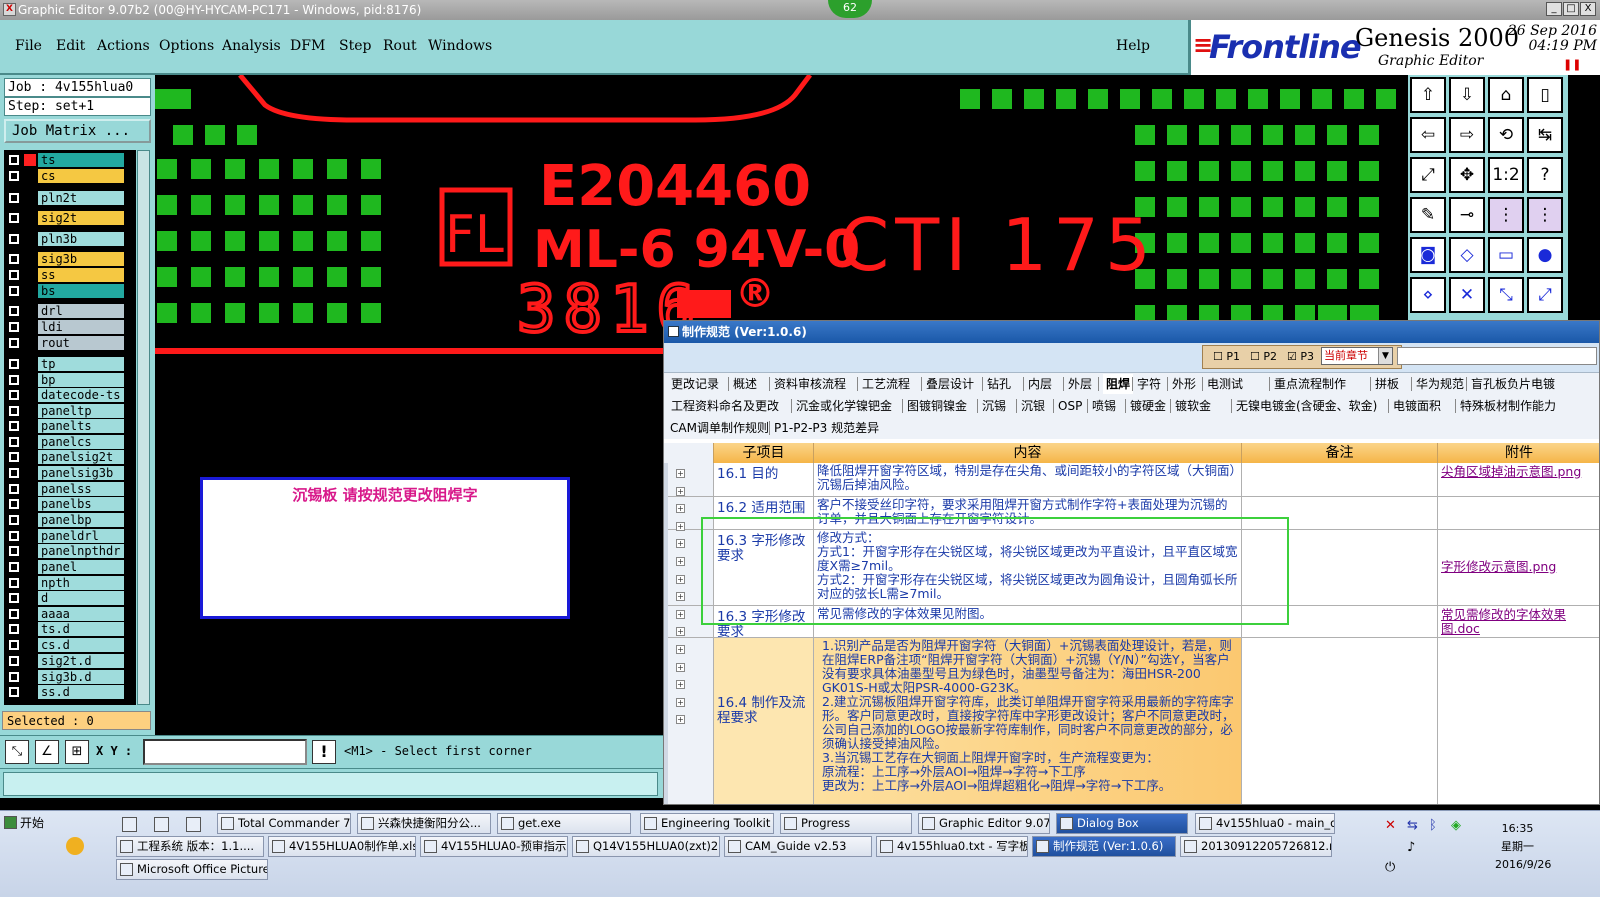 This screenshot has height=897, width=1600. What do you see at coordinates (1390, 825) in the screenshot?
I see `tray-x-icon: ✕` at bounding box center [1390, 825].